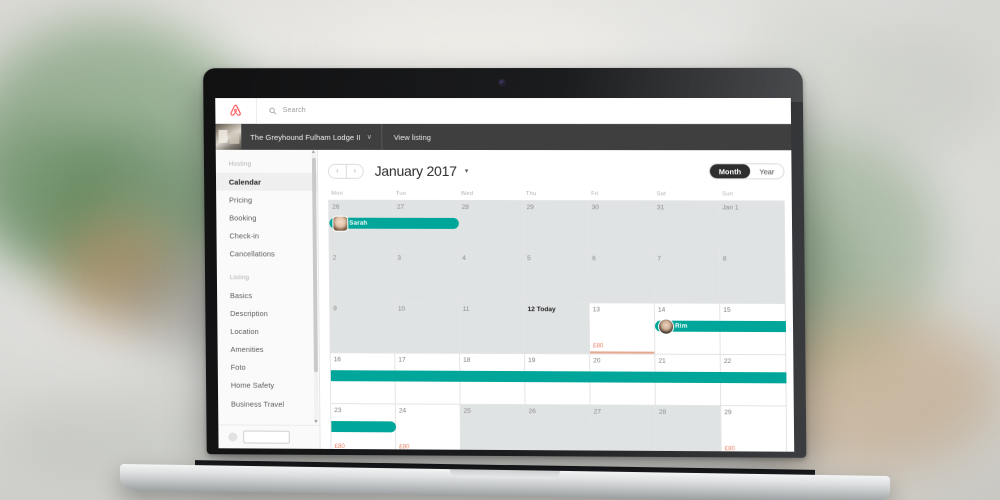 The image size is (1000, 500). What do you see at coordinates (492, 328) in the screenshot?
I see `calendar-day-cell: 11` at bounding box center [492, 328].